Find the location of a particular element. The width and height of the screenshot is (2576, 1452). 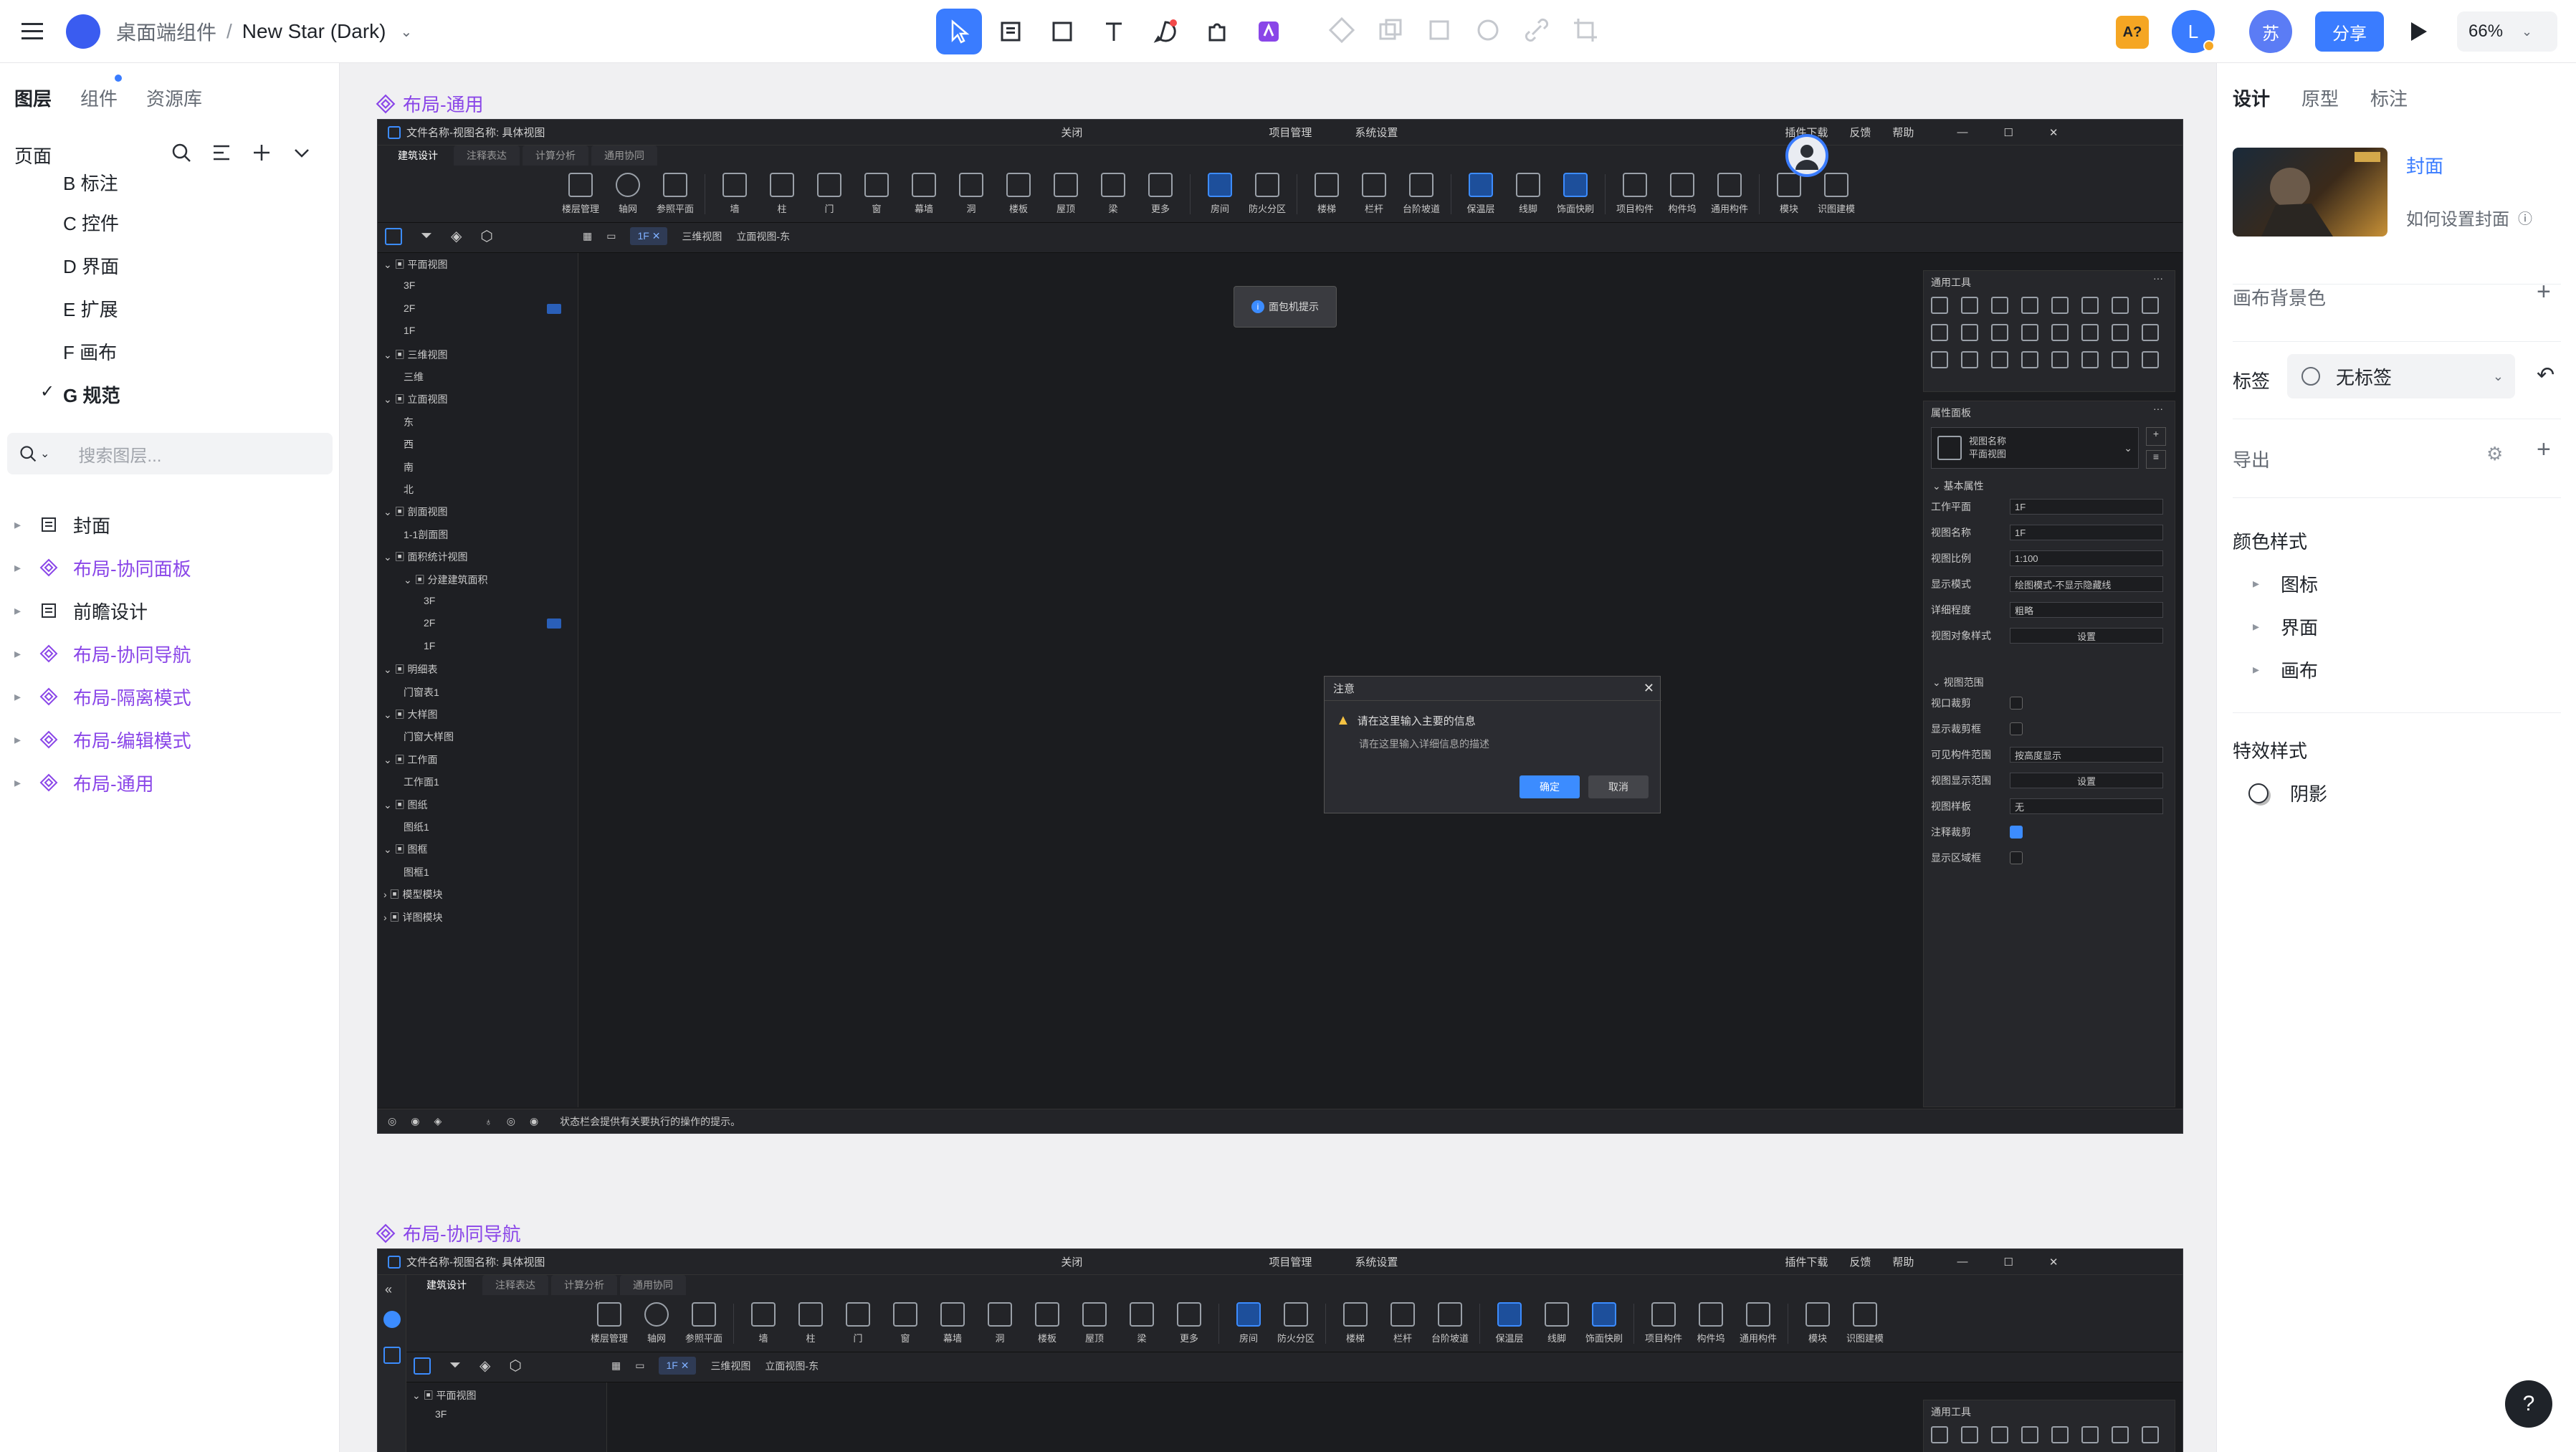

text-tool-button is located at coordinates (1114, 31).